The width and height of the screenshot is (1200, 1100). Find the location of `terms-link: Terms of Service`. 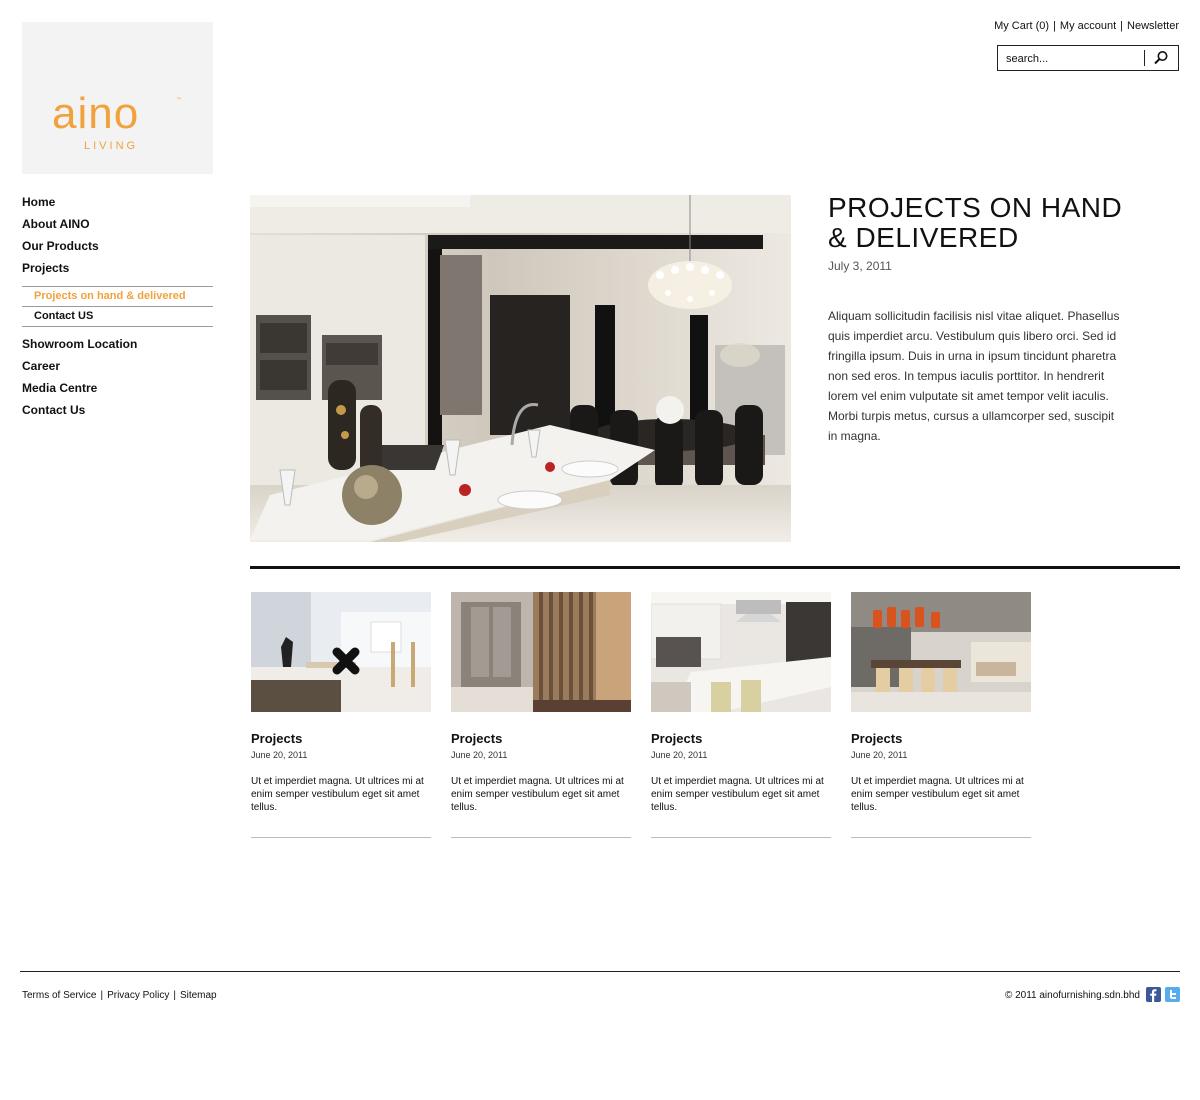

terms-link: Terms of Service is located at coordinates (59, 995).